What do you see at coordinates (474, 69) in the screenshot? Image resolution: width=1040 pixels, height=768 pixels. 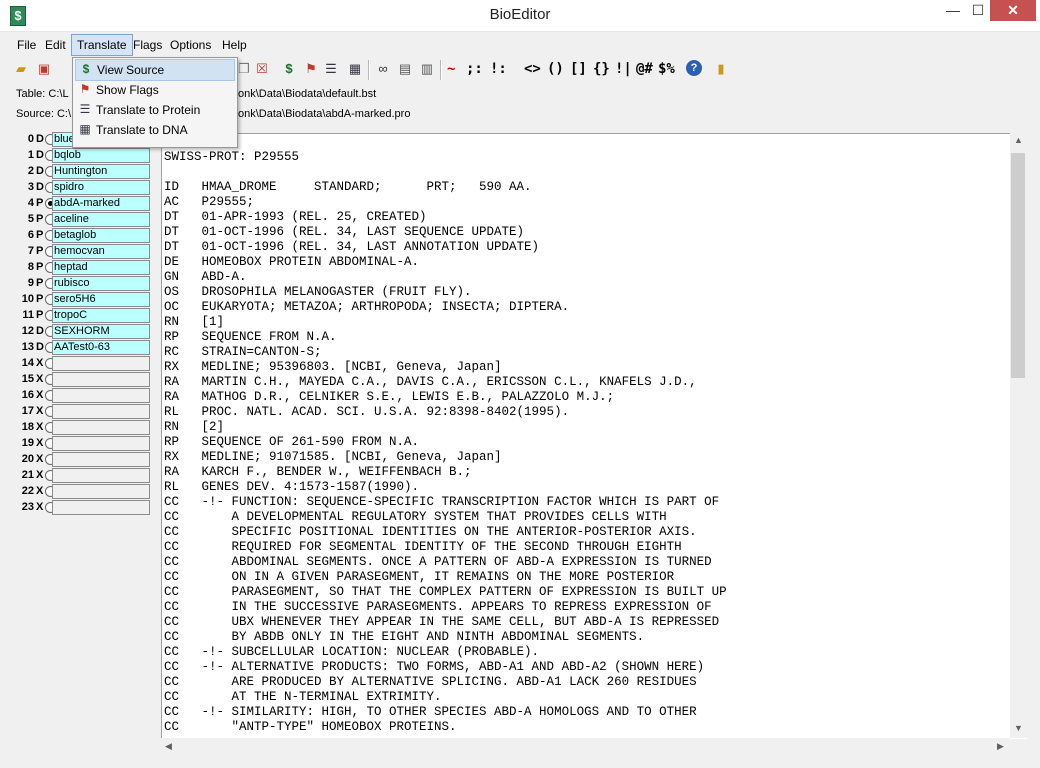 I see `semicolon-icon: ;:` at bounding box center [474, 69].